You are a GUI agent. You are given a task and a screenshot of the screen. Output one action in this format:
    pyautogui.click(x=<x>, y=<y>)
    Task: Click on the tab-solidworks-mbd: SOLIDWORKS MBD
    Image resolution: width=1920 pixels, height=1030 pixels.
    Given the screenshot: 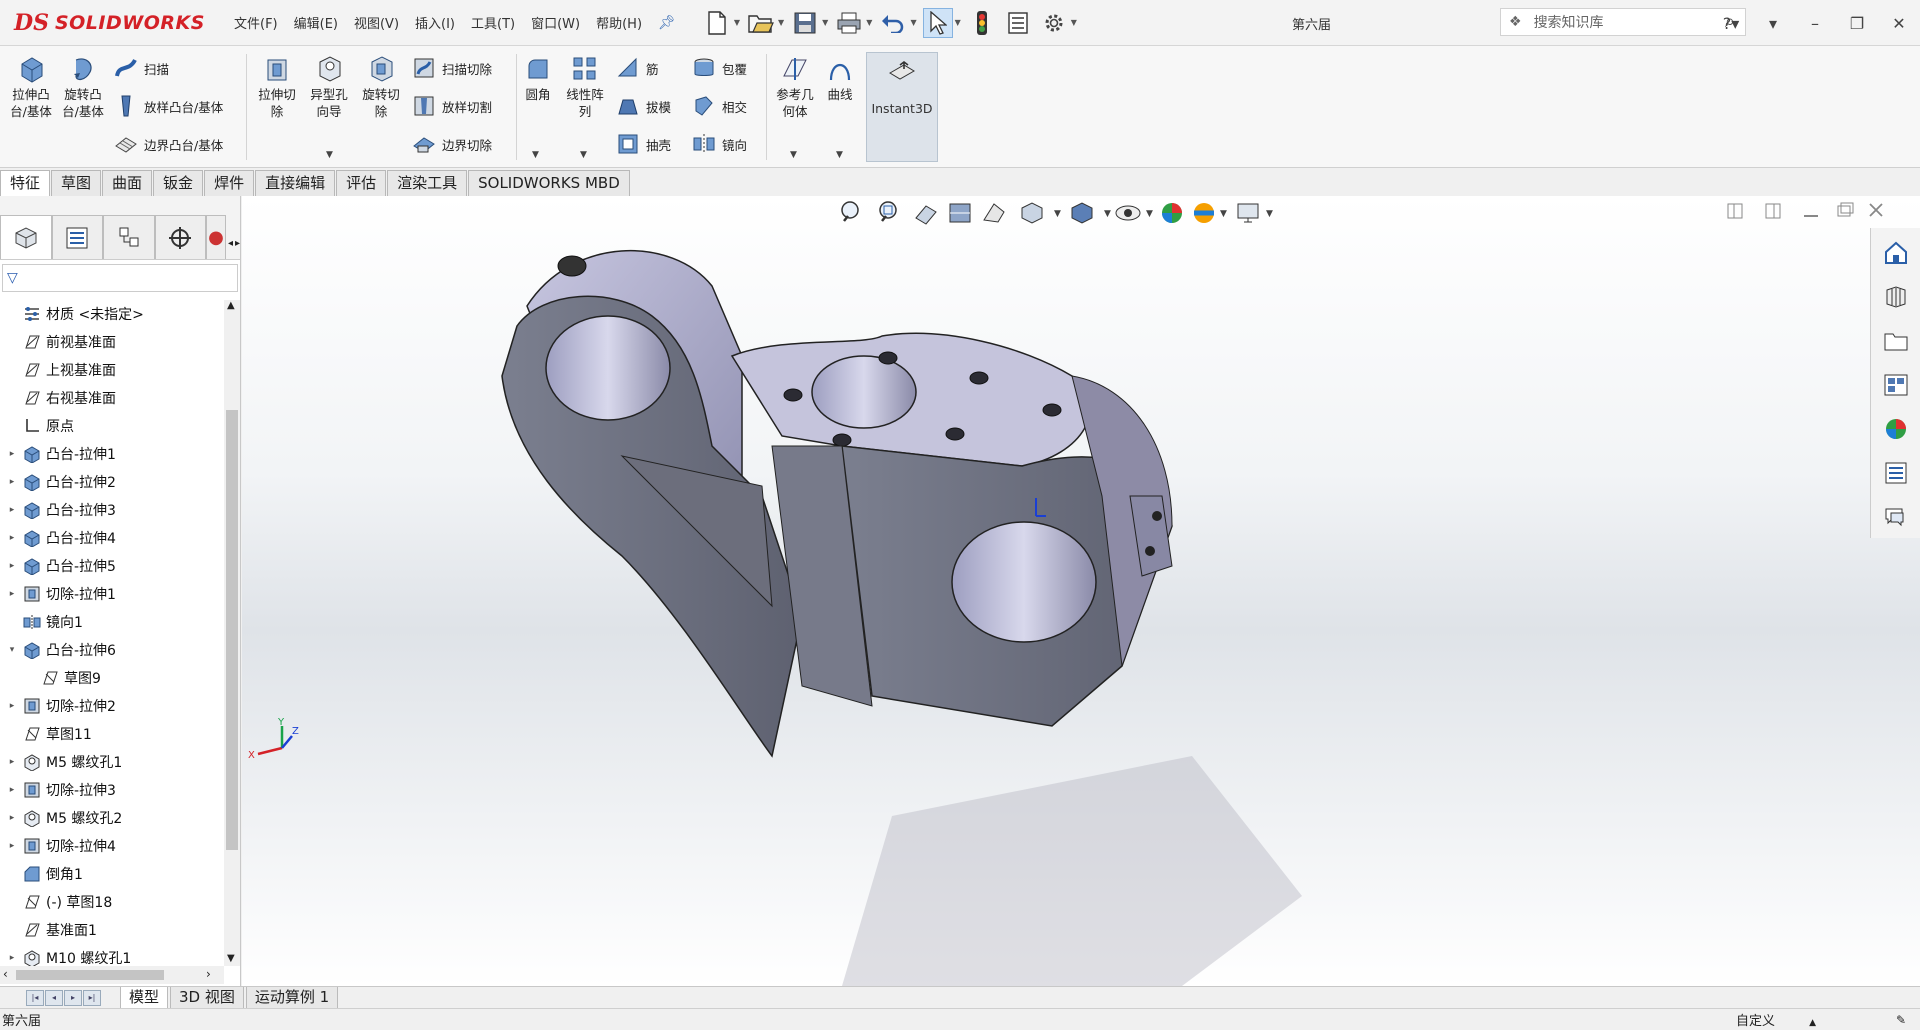 What is the action you would take?
    pyautogui.click(x=549, y=183)
    